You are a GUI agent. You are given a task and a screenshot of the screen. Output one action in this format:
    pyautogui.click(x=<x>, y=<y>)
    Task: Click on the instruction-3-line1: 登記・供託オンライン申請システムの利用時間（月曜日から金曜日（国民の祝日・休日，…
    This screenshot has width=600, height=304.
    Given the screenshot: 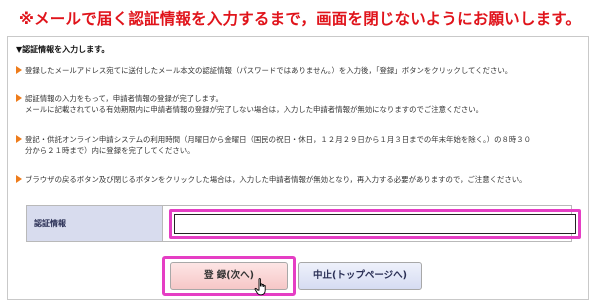 What is the action you would take?
    pyautogui.click(x=278, y=139)
    